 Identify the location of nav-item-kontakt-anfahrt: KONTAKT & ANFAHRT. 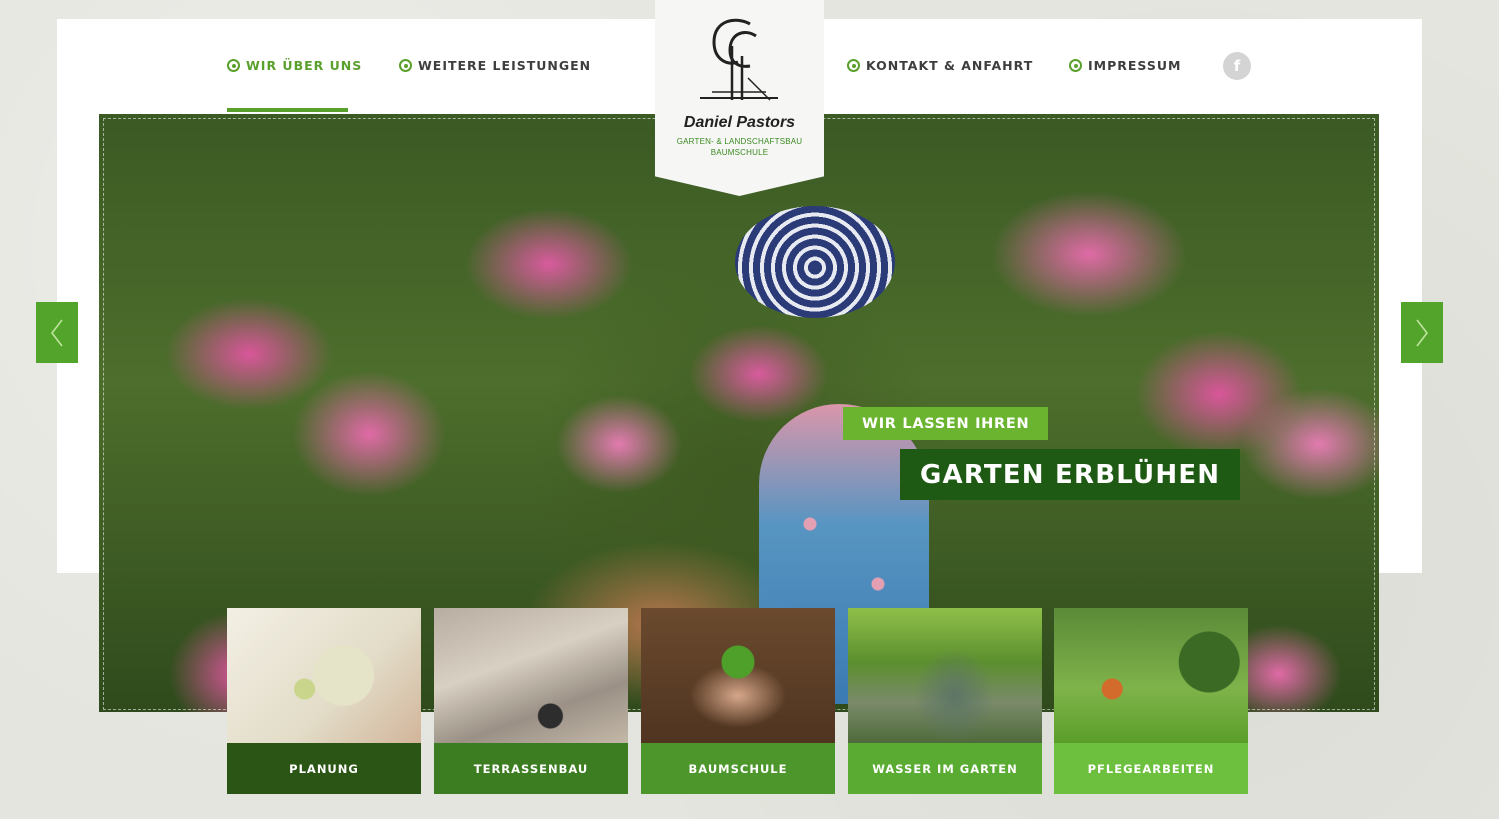
(940, 65).